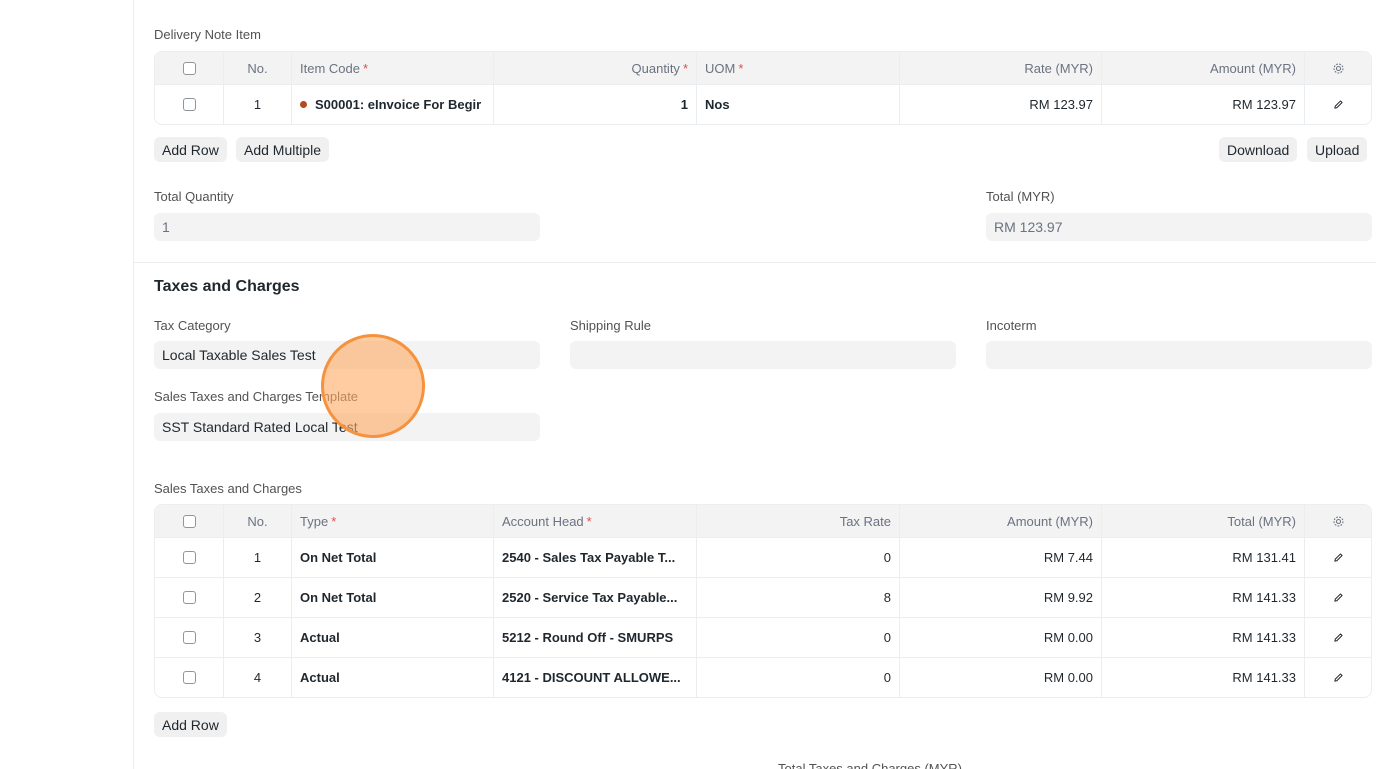 This screenshot has height=769, width=1376. I want to click on total-quantity-field: 1, so click(347, 227).